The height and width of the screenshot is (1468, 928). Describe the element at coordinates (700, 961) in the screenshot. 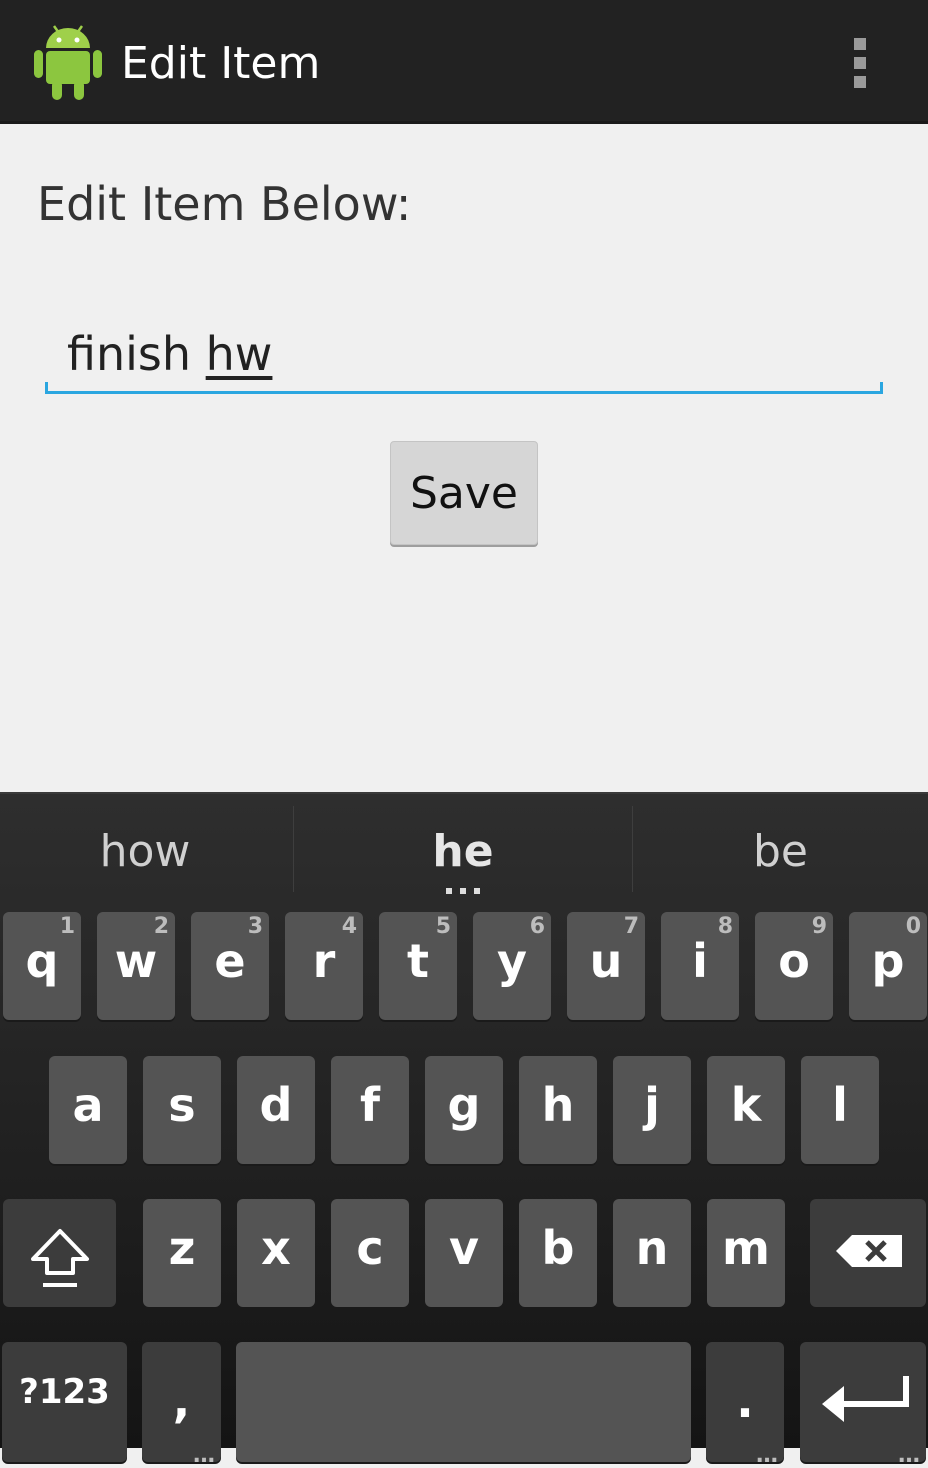

I see `key-label: i` at that location.